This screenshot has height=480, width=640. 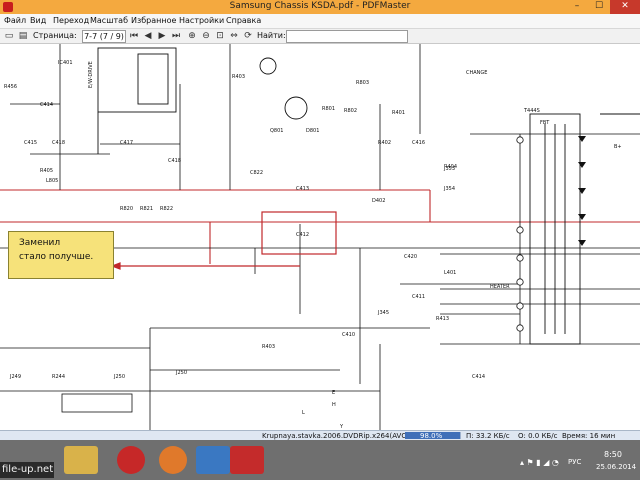 What do you see at coordinates (335, 436) in the screenshot?
I see `download-file-name: Krupnaya.stavka.2006.DVDRip.x264(AVC)` at bounding box center [335, 436].